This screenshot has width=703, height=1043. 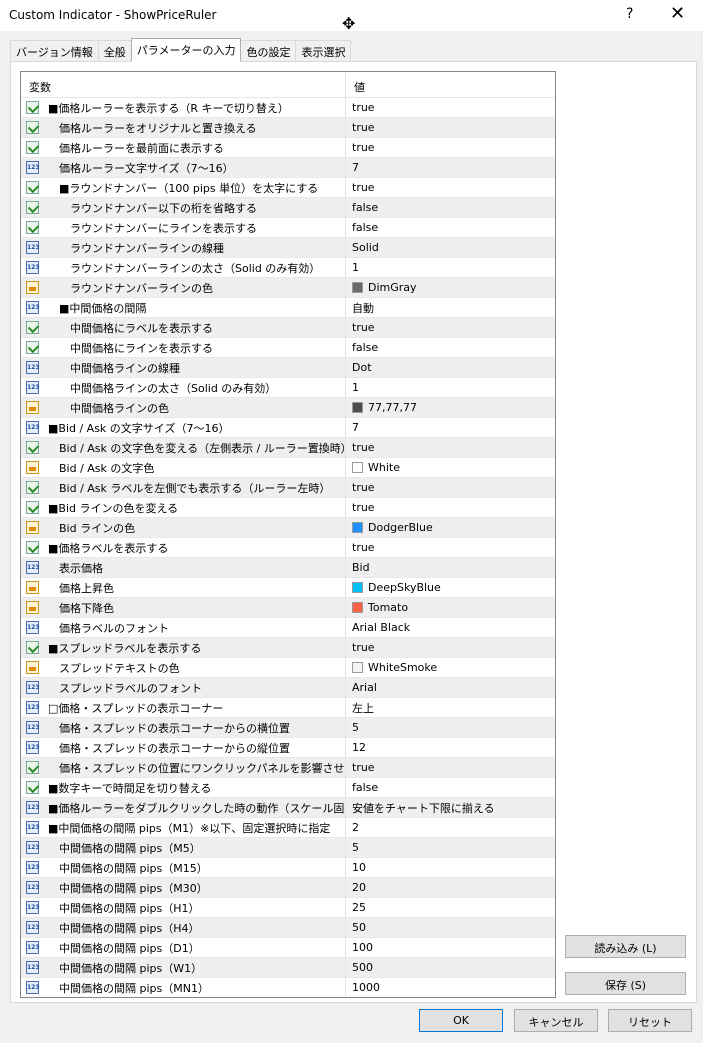 What do you see at coordinates (677, 13) in the screenshot?
I see `close-button: ✕` at bounding box center [677, 13].